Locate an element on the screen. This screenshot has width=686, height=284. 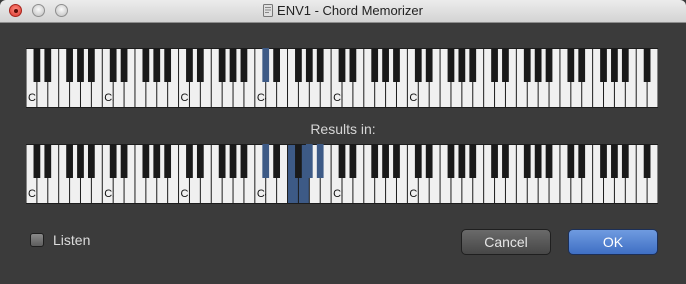
title-bar: ENV1 - Chord Memorizer is located at coordinates (343, 11).